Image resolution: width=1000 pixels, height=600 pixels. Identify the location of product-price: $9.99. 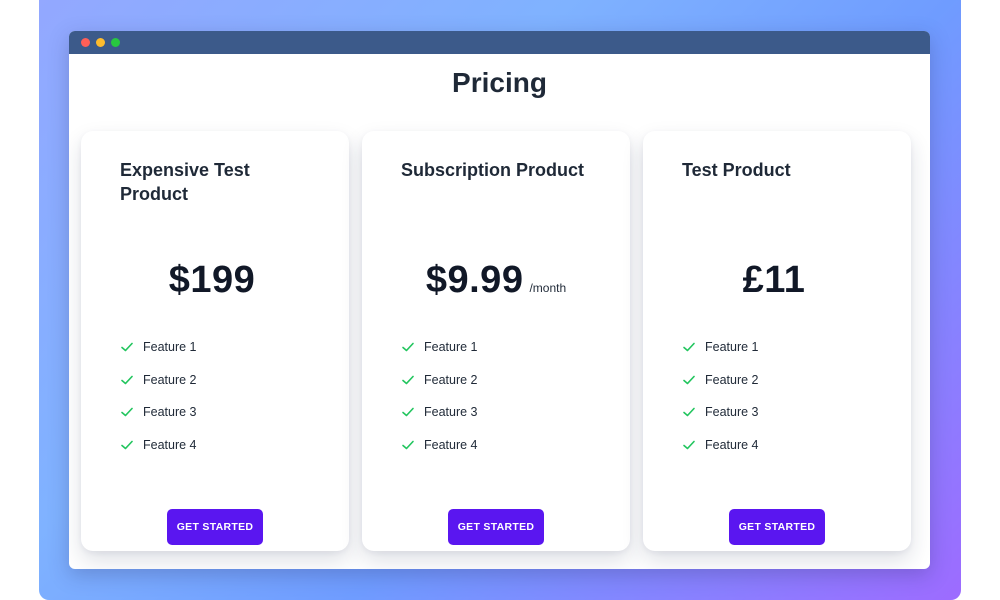
(474, 280).